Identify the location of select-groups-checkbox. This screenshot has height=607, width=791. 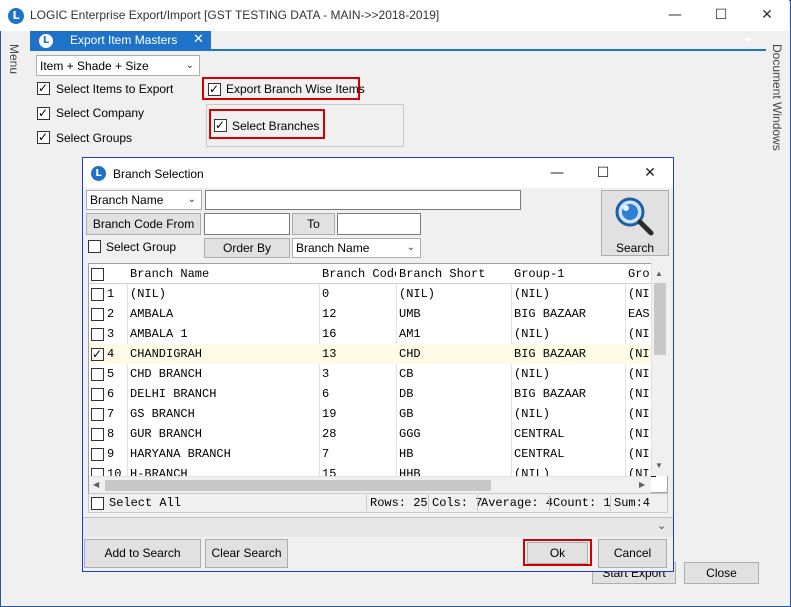
(43, 137).